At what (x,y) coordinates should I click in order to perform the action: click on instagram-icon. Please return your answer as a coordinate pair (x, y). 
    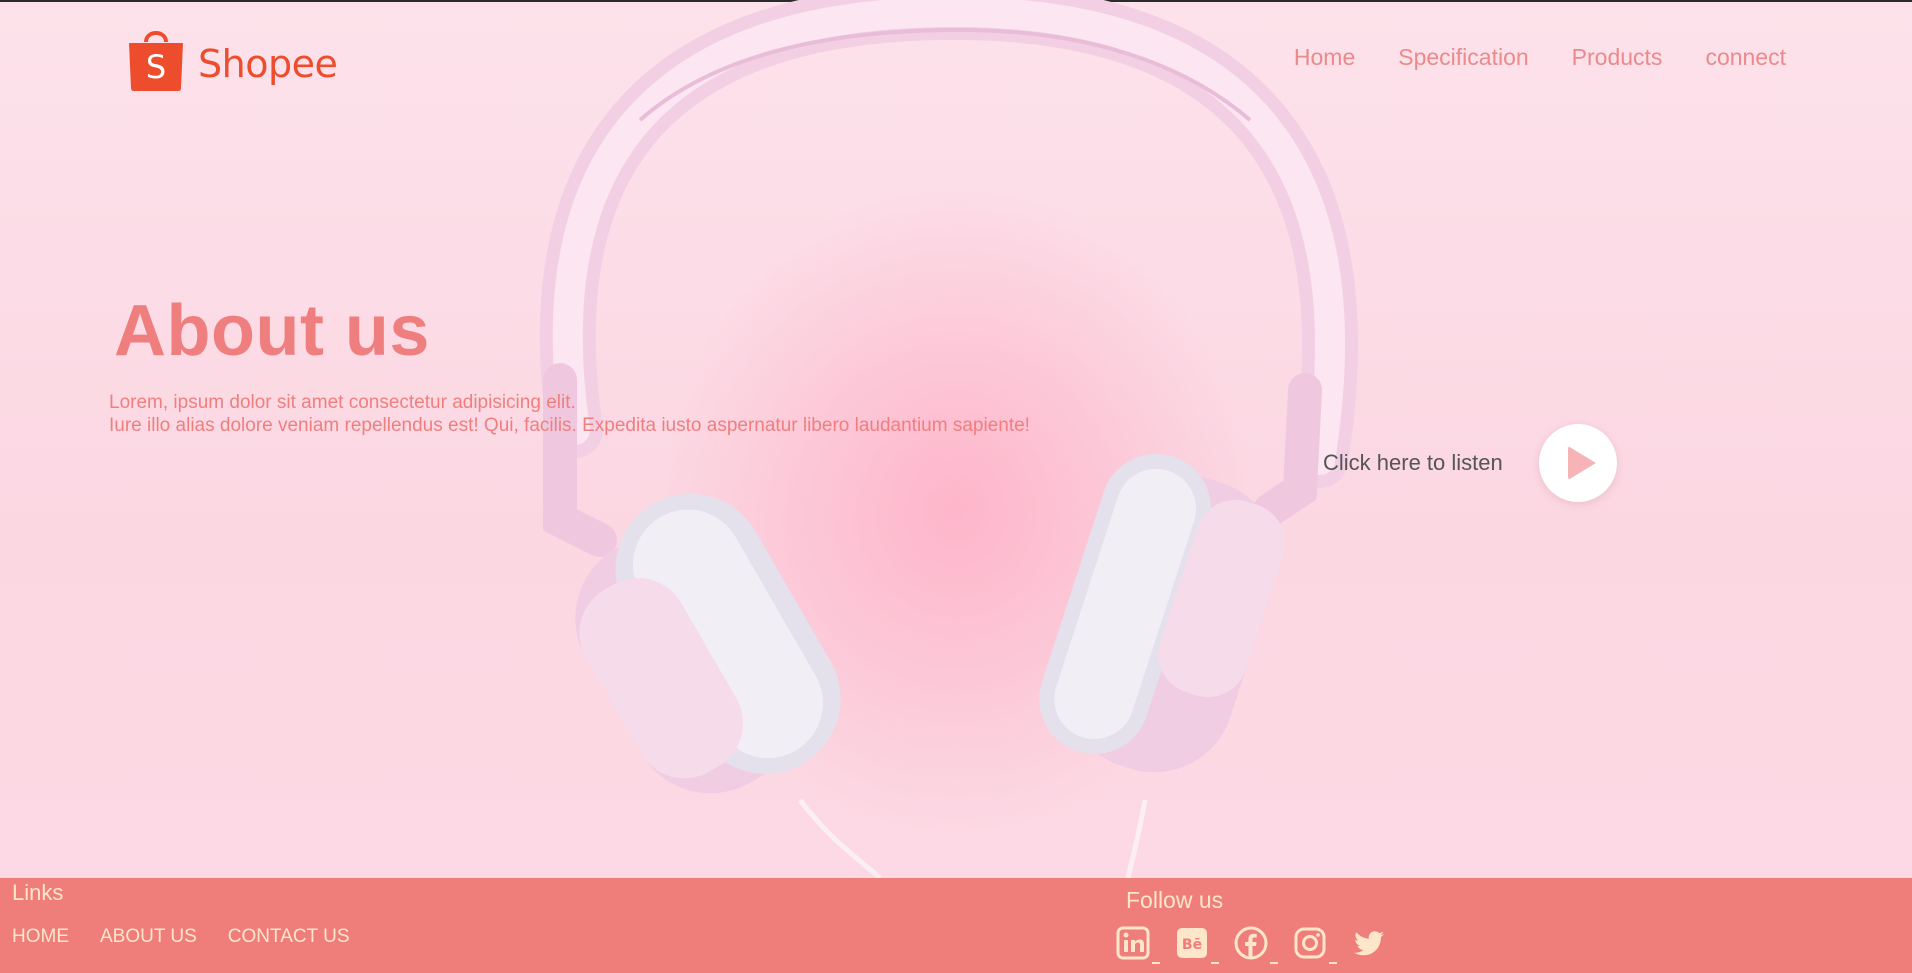
    Looking at the image, I should click on (1315, 945).